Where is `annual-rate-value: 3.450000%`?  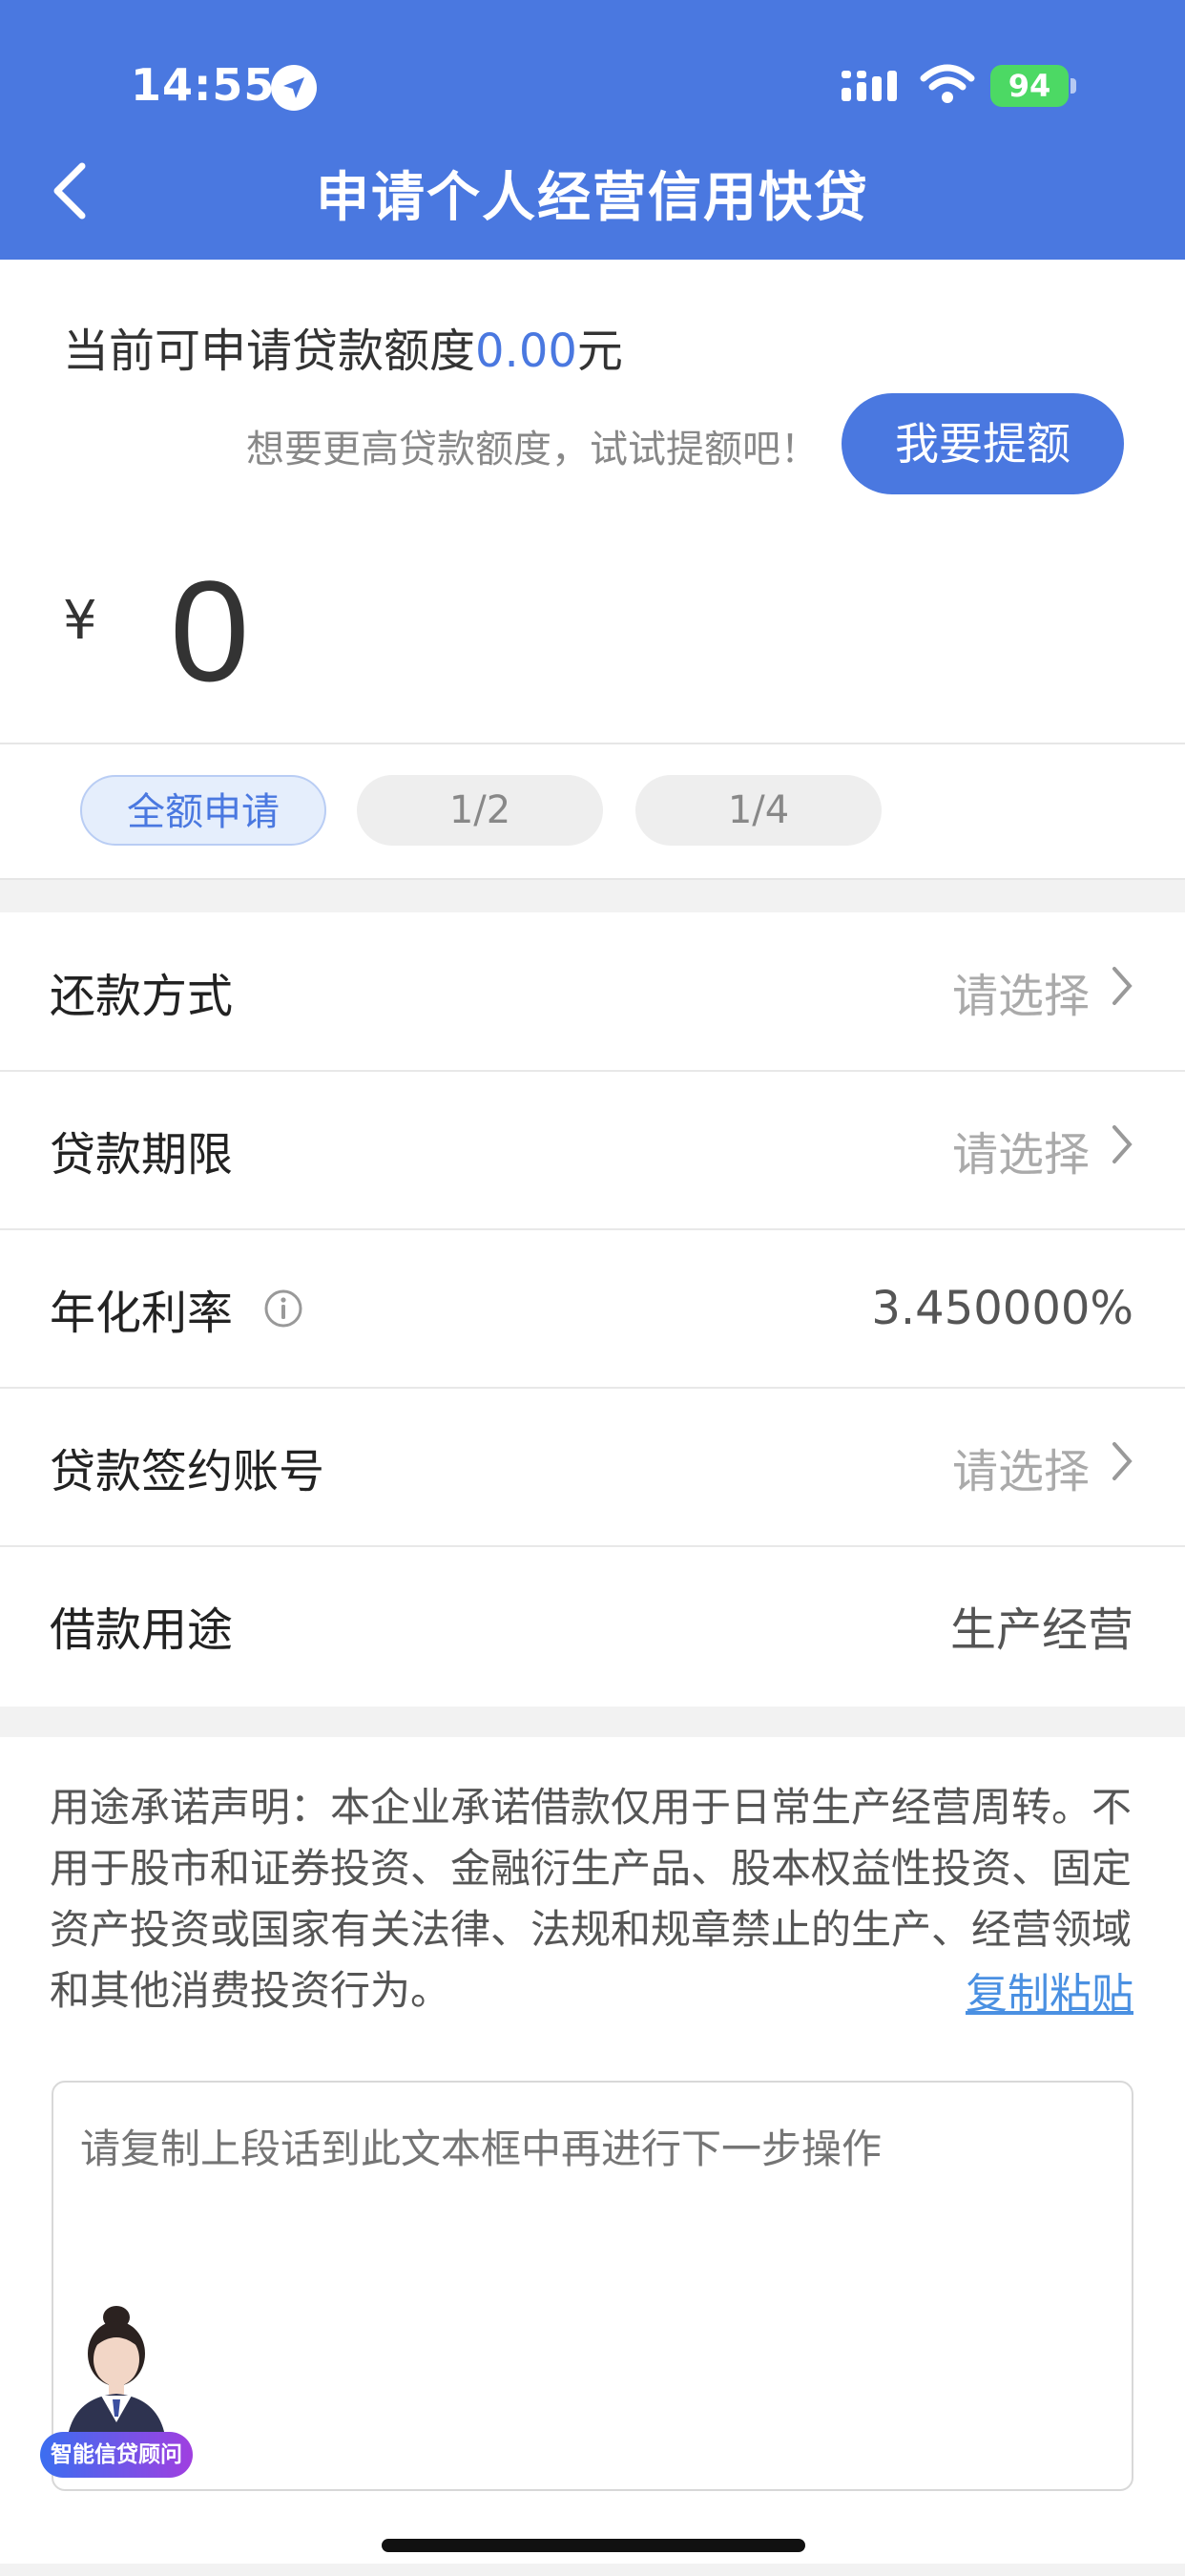 annual-rate-value: 3.450000% is located at coordinates (1002, 1308).